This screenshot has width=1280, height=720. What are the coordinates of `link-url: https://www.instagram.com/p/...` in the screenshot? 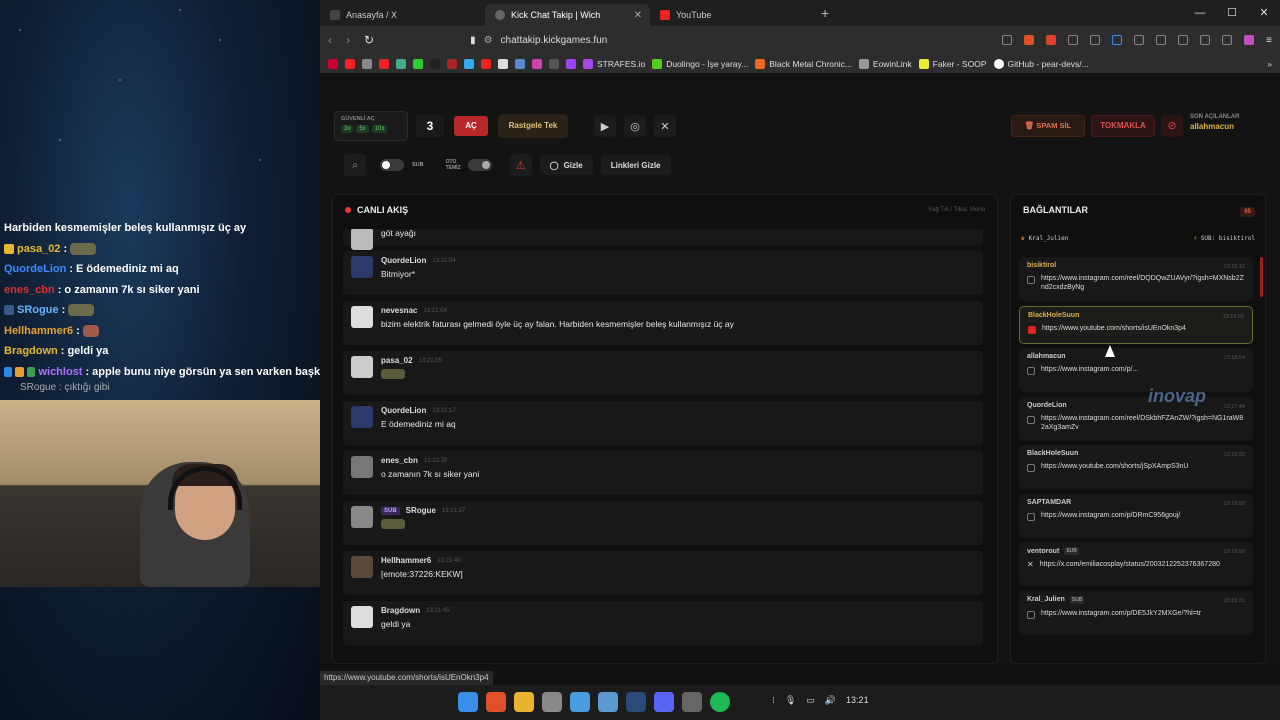 It's located at (1089, 369).